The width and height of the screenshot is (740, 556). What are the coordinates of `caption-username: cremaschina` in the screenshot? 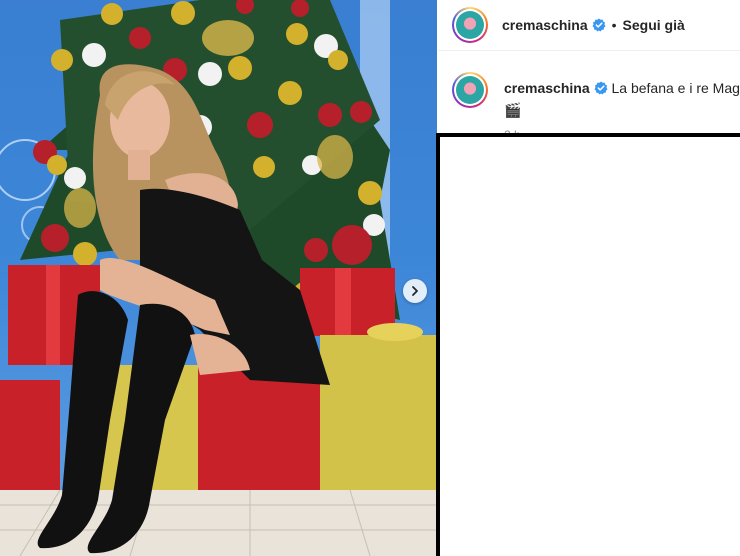 It's located at (547, 88).